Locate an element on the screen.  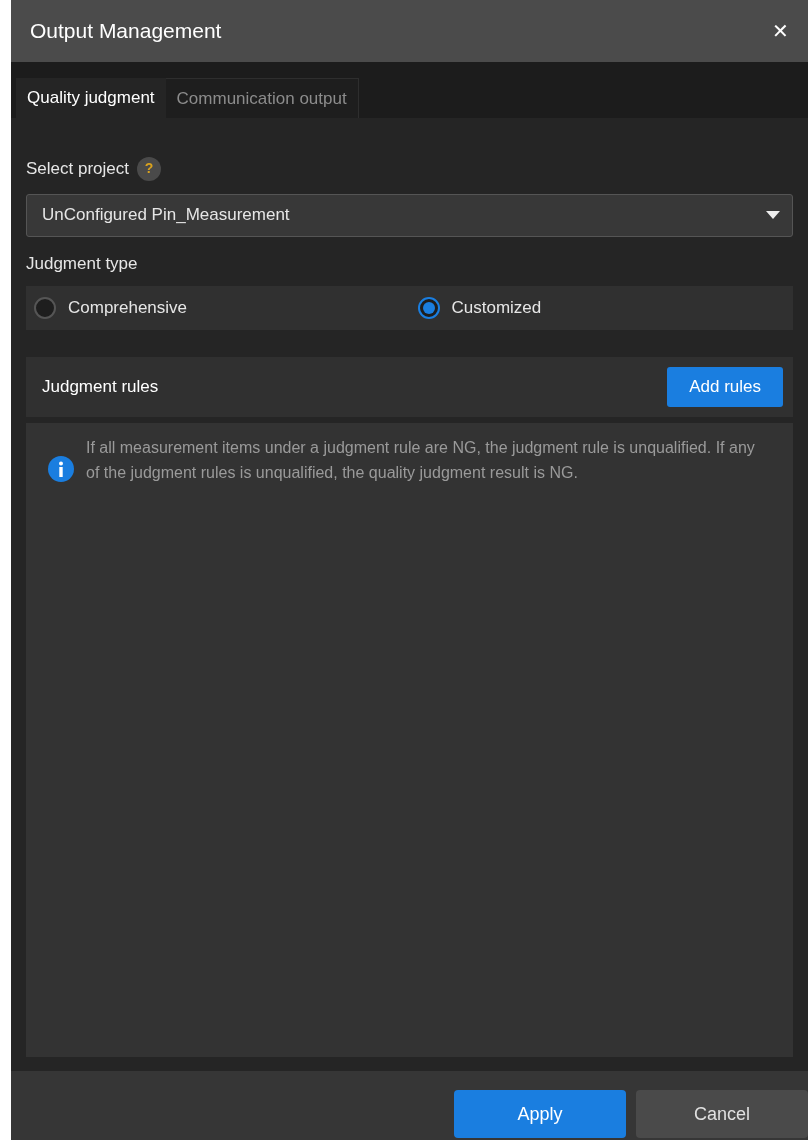
apply-button: Apply is located at coordinates (540, 1114).